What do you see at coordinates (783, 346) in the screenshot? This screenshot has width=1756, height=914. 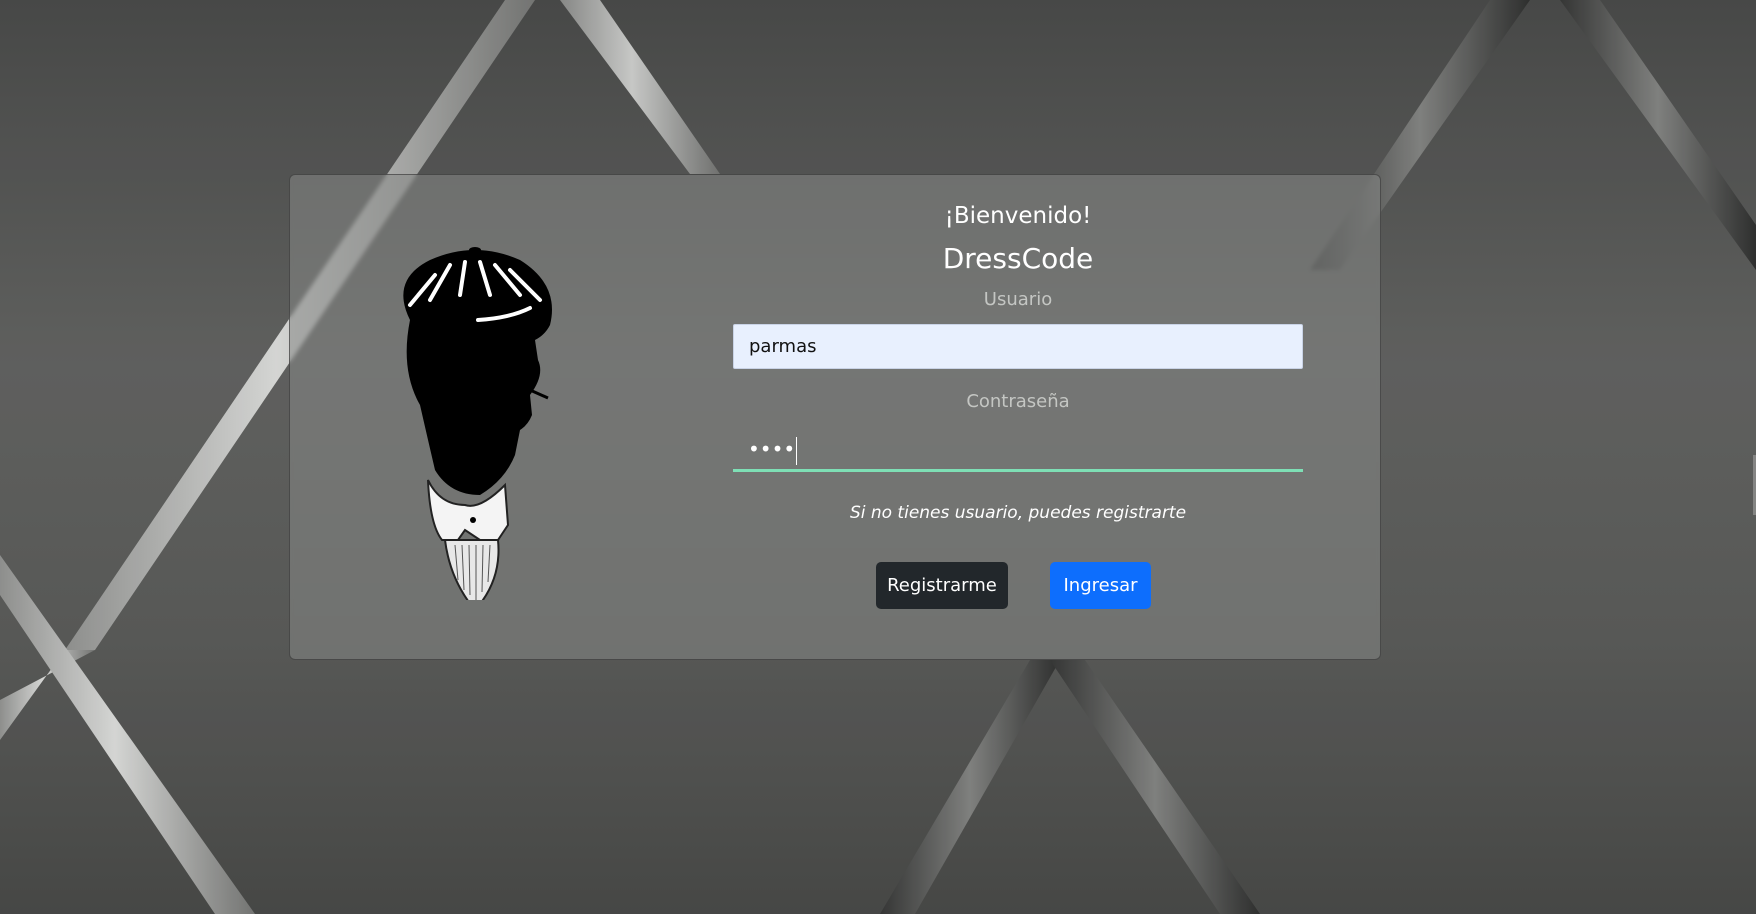 I see `username-value: parmas` at bounding box center [783, 346].